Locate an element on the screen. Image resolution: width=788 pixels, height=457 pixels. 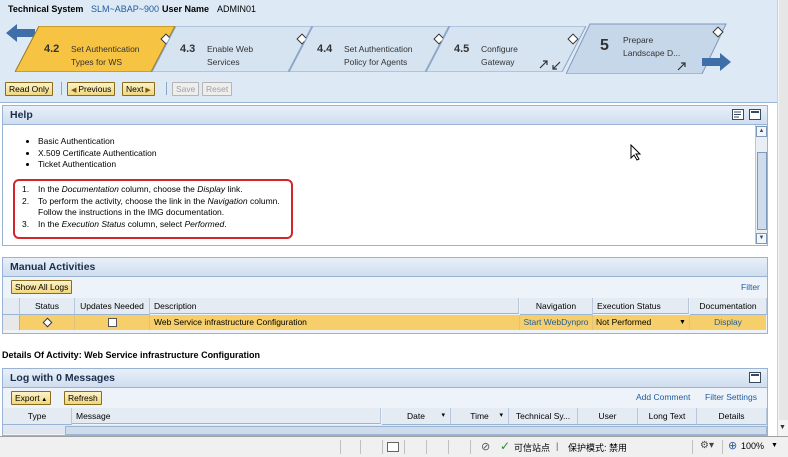
user-label: User Name is located at coordinates (186, 9).